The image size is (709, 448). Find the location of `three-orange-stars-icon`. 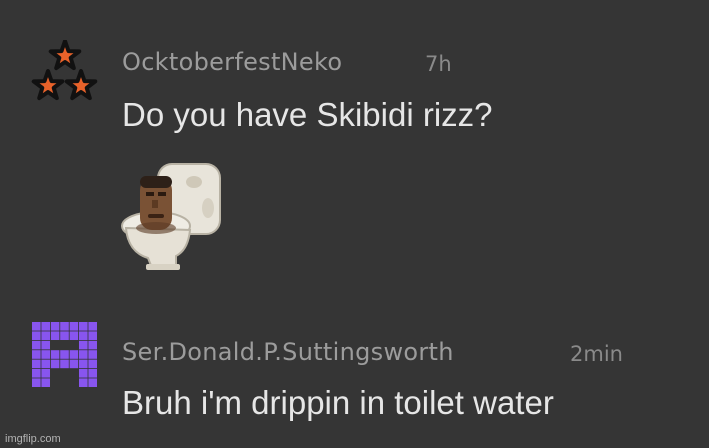

three-orange-stars-icon is located at coordinates (65, 70).